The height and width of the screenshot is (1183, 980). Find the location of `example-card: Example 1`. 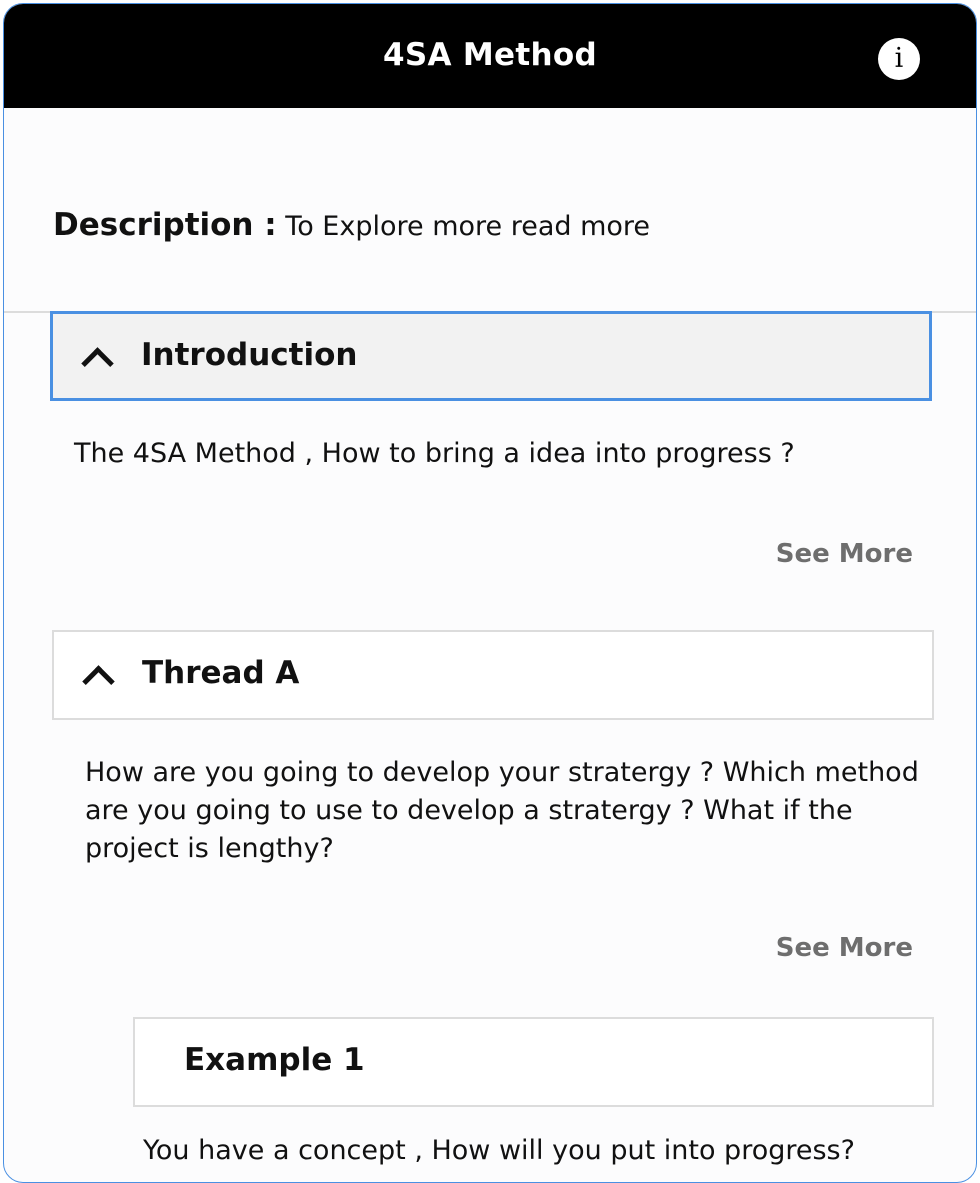

example-card: Example 1 is located at coordinates (533, 1062).